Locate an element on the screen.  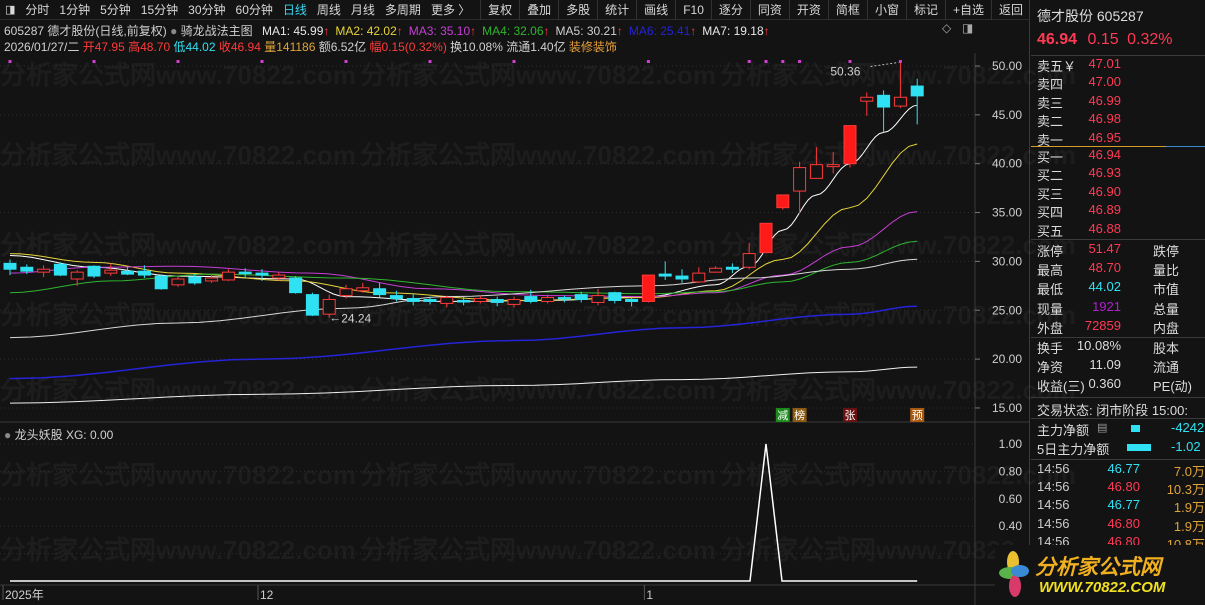
bid-label: 买四 is located at coordinates (1050, 213).